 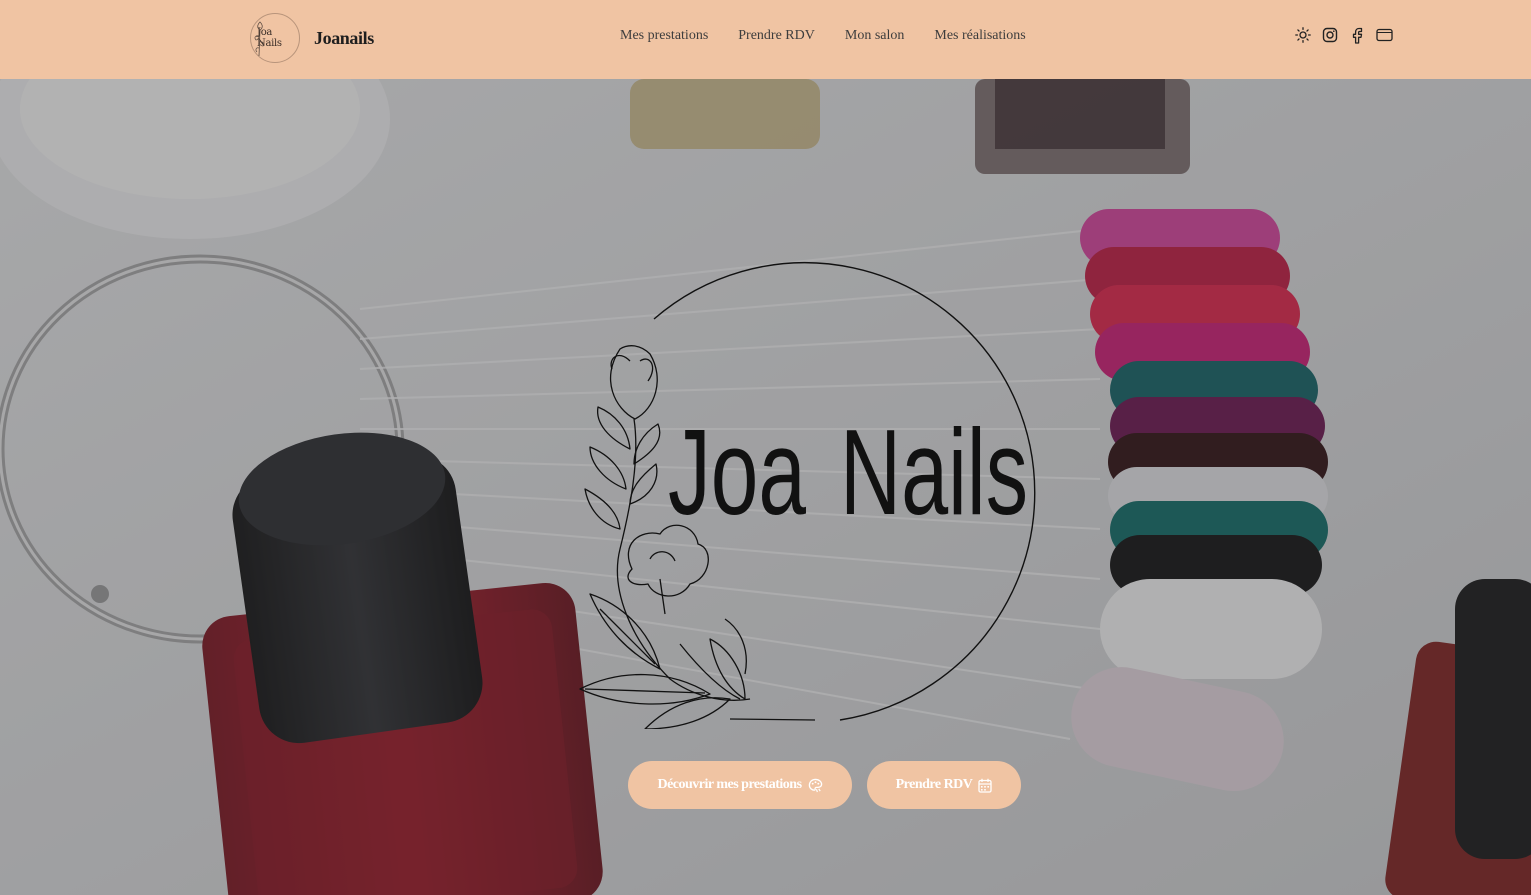 What do you see at coordinates (934, 784) in the screenshot?
I see `book-appointment-label: Prendre RDV` at bounding box center [934, 784].